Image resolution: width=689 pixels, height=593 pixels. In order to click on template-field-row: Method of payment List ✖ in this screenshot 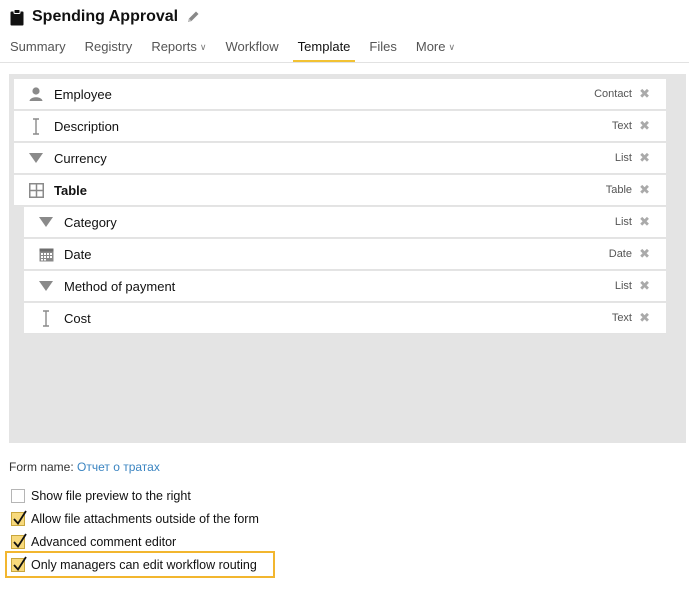, I will do `click(345, 286)`.